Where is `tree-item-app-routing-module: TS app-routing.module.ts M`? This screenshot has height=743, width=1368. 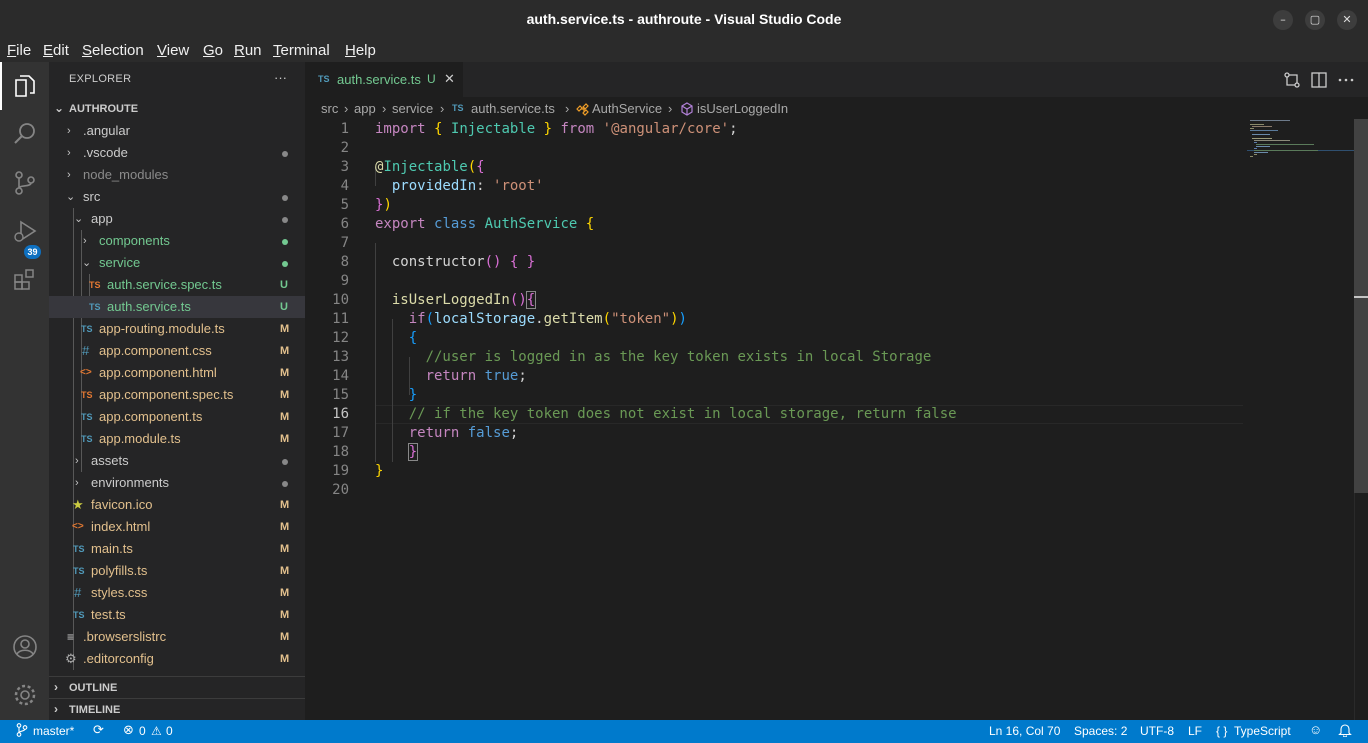 tree-item-app-routing-module: TS app-routing.module.ts M is located at coordinates (177, 329).